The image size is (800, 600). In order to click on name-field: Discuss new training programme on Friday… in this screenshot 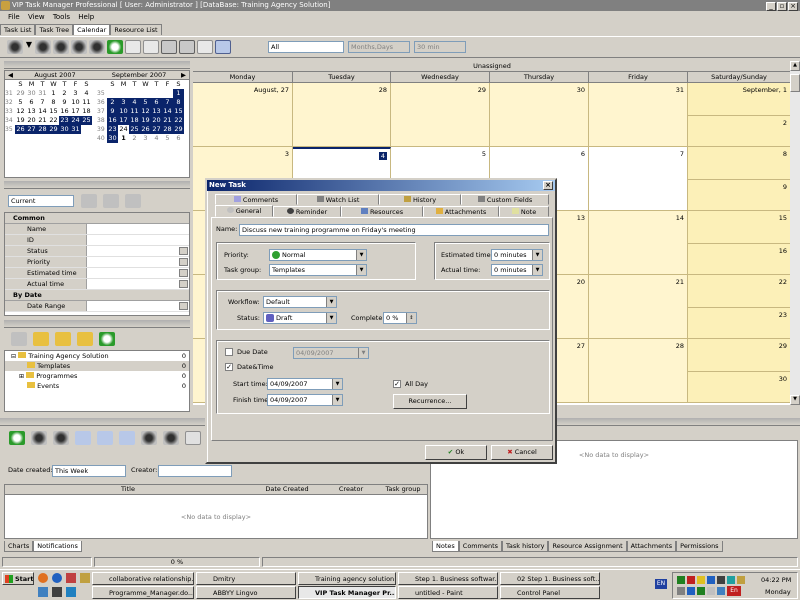, I will do `click(394, 230)`.